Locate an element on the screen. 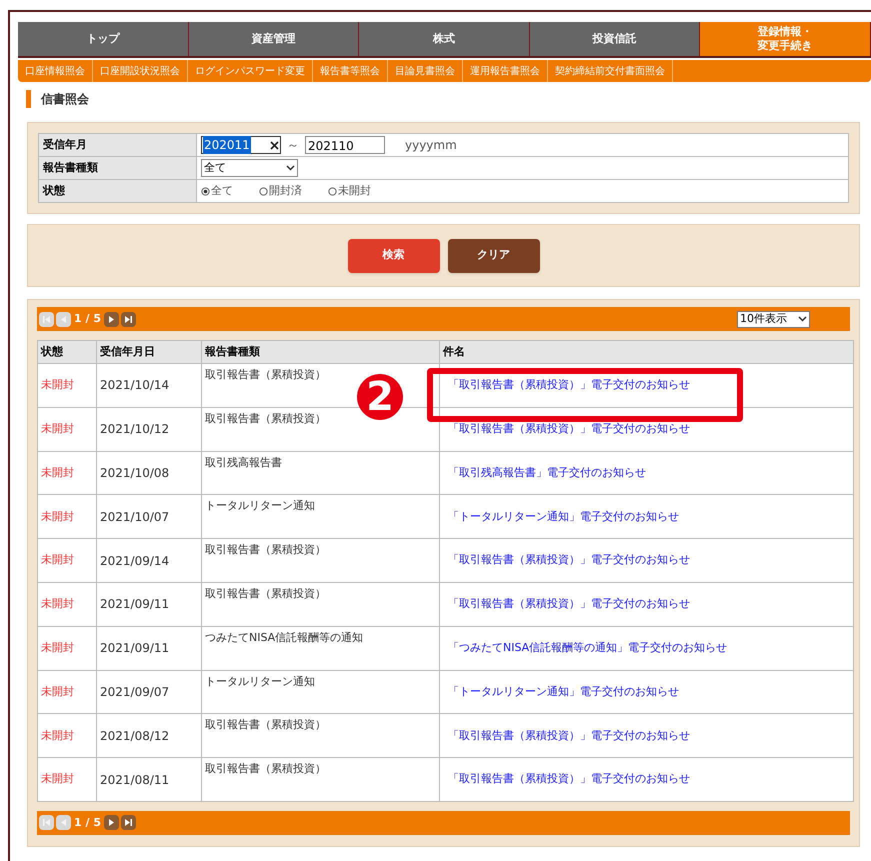  date-cell: 2021/10/12 is located at coordinates (149, 429).